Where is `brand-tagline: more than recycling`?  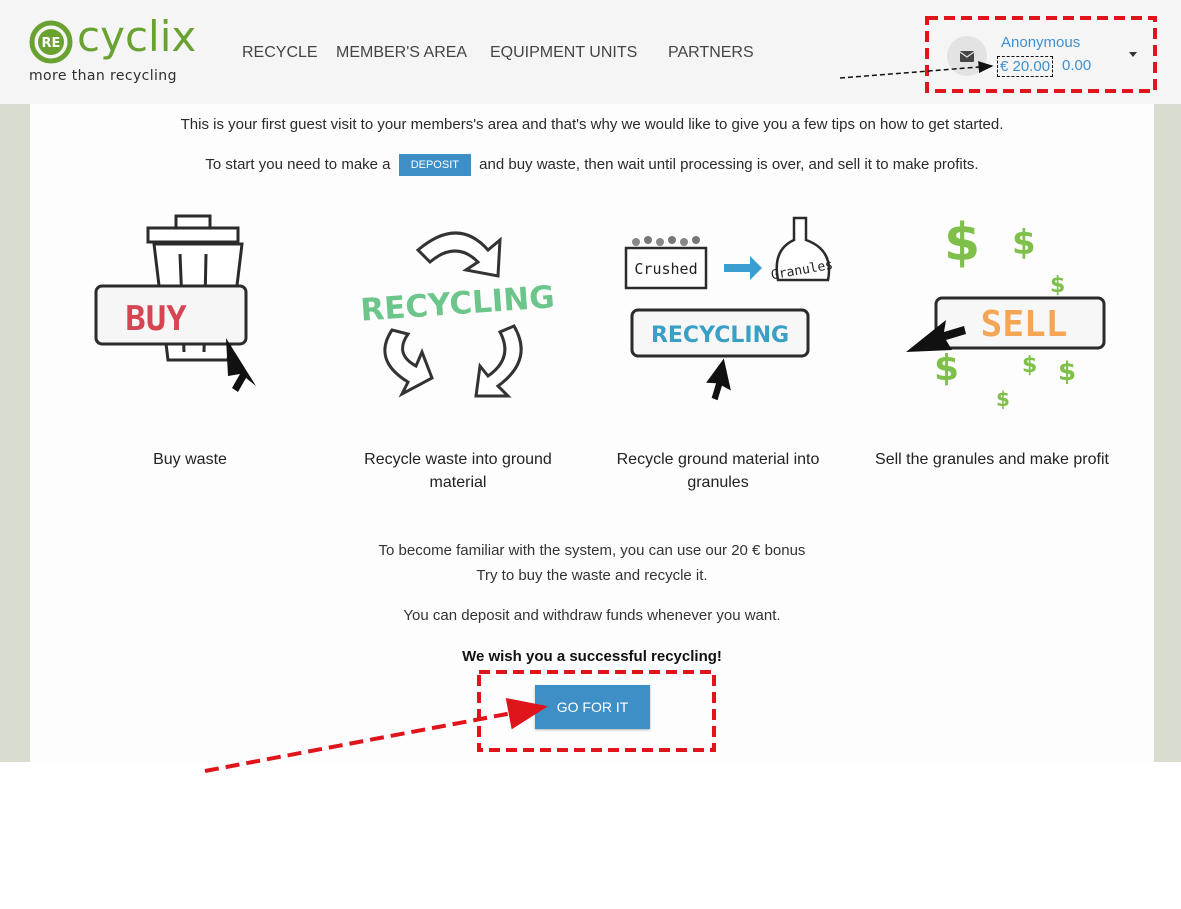
brand-tagline: more than recycling is located at coordinates (103, 76).